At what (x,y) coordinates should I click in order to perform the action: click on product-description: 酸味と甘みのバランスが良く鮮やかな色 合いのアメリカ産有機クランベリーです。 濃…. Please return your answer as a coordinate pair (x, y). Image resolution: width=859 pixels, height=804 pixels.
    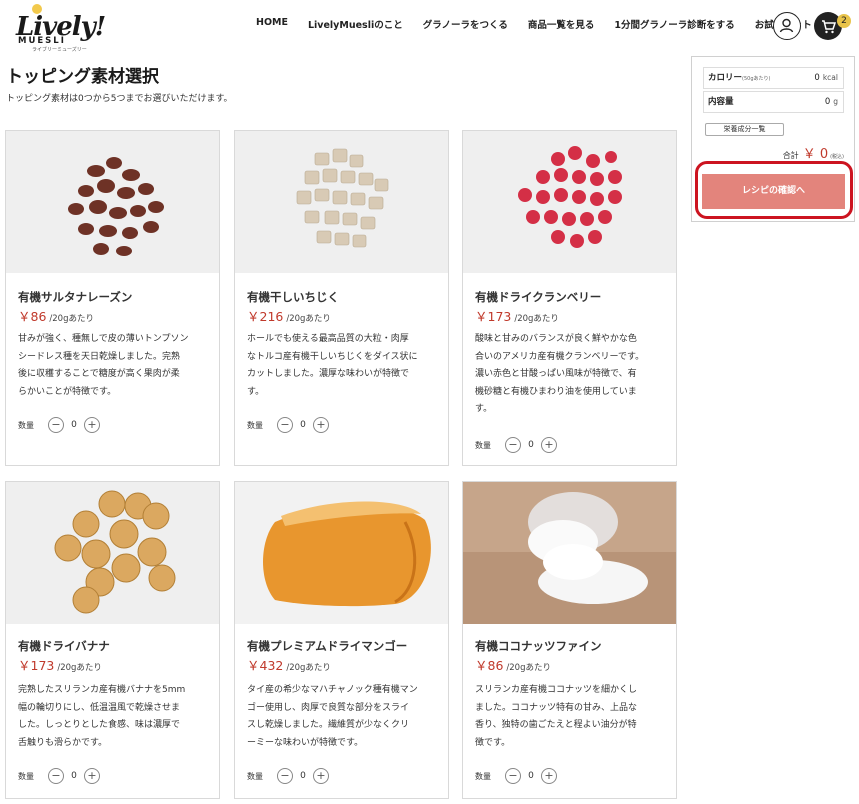
    Looking at the image, I should click on (571, 375).